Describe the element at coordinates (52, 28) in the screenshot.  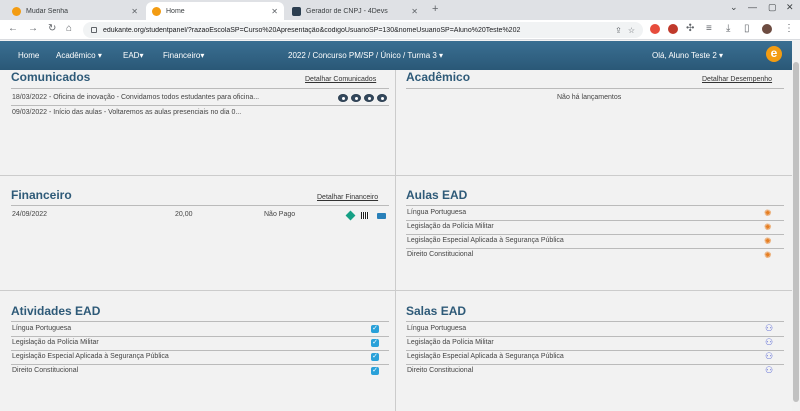
I see `reload-icon: ↻` at that location.